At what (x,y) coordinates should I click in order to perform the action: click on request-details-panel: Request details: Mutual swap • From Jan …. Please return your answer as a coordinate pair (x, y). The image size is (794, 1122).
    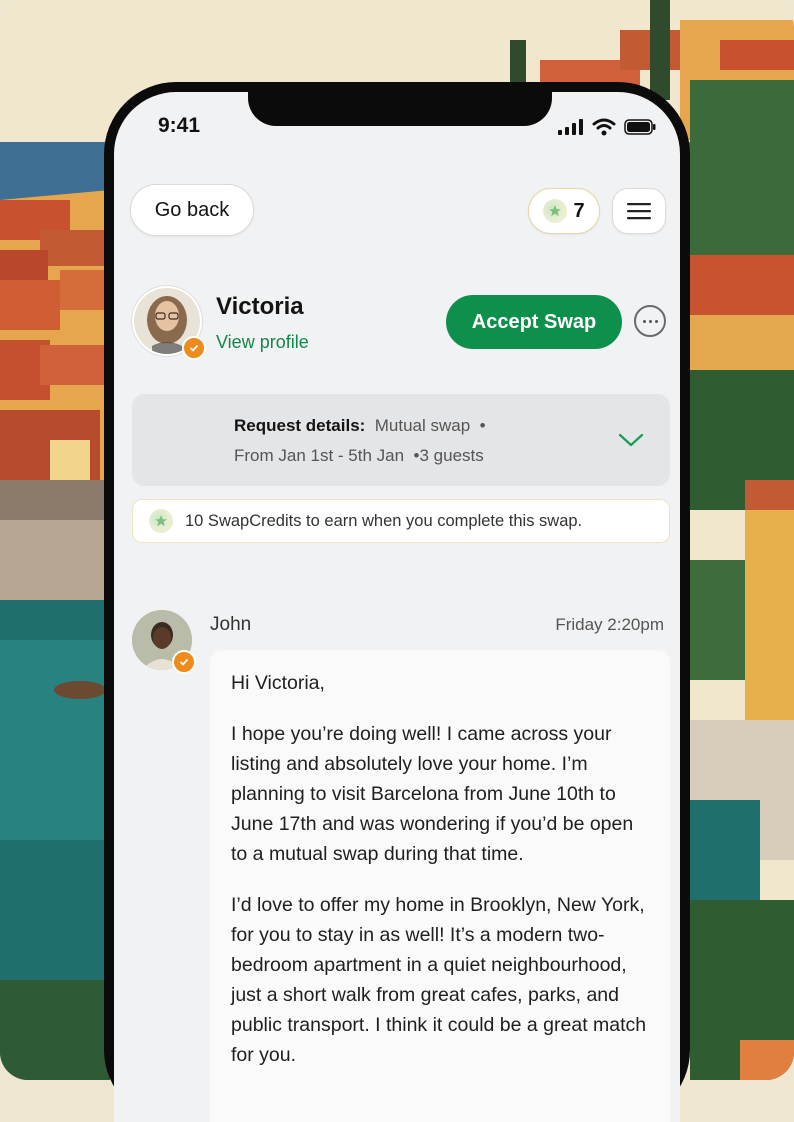
    Looking at the image, I should click on (401, 440).